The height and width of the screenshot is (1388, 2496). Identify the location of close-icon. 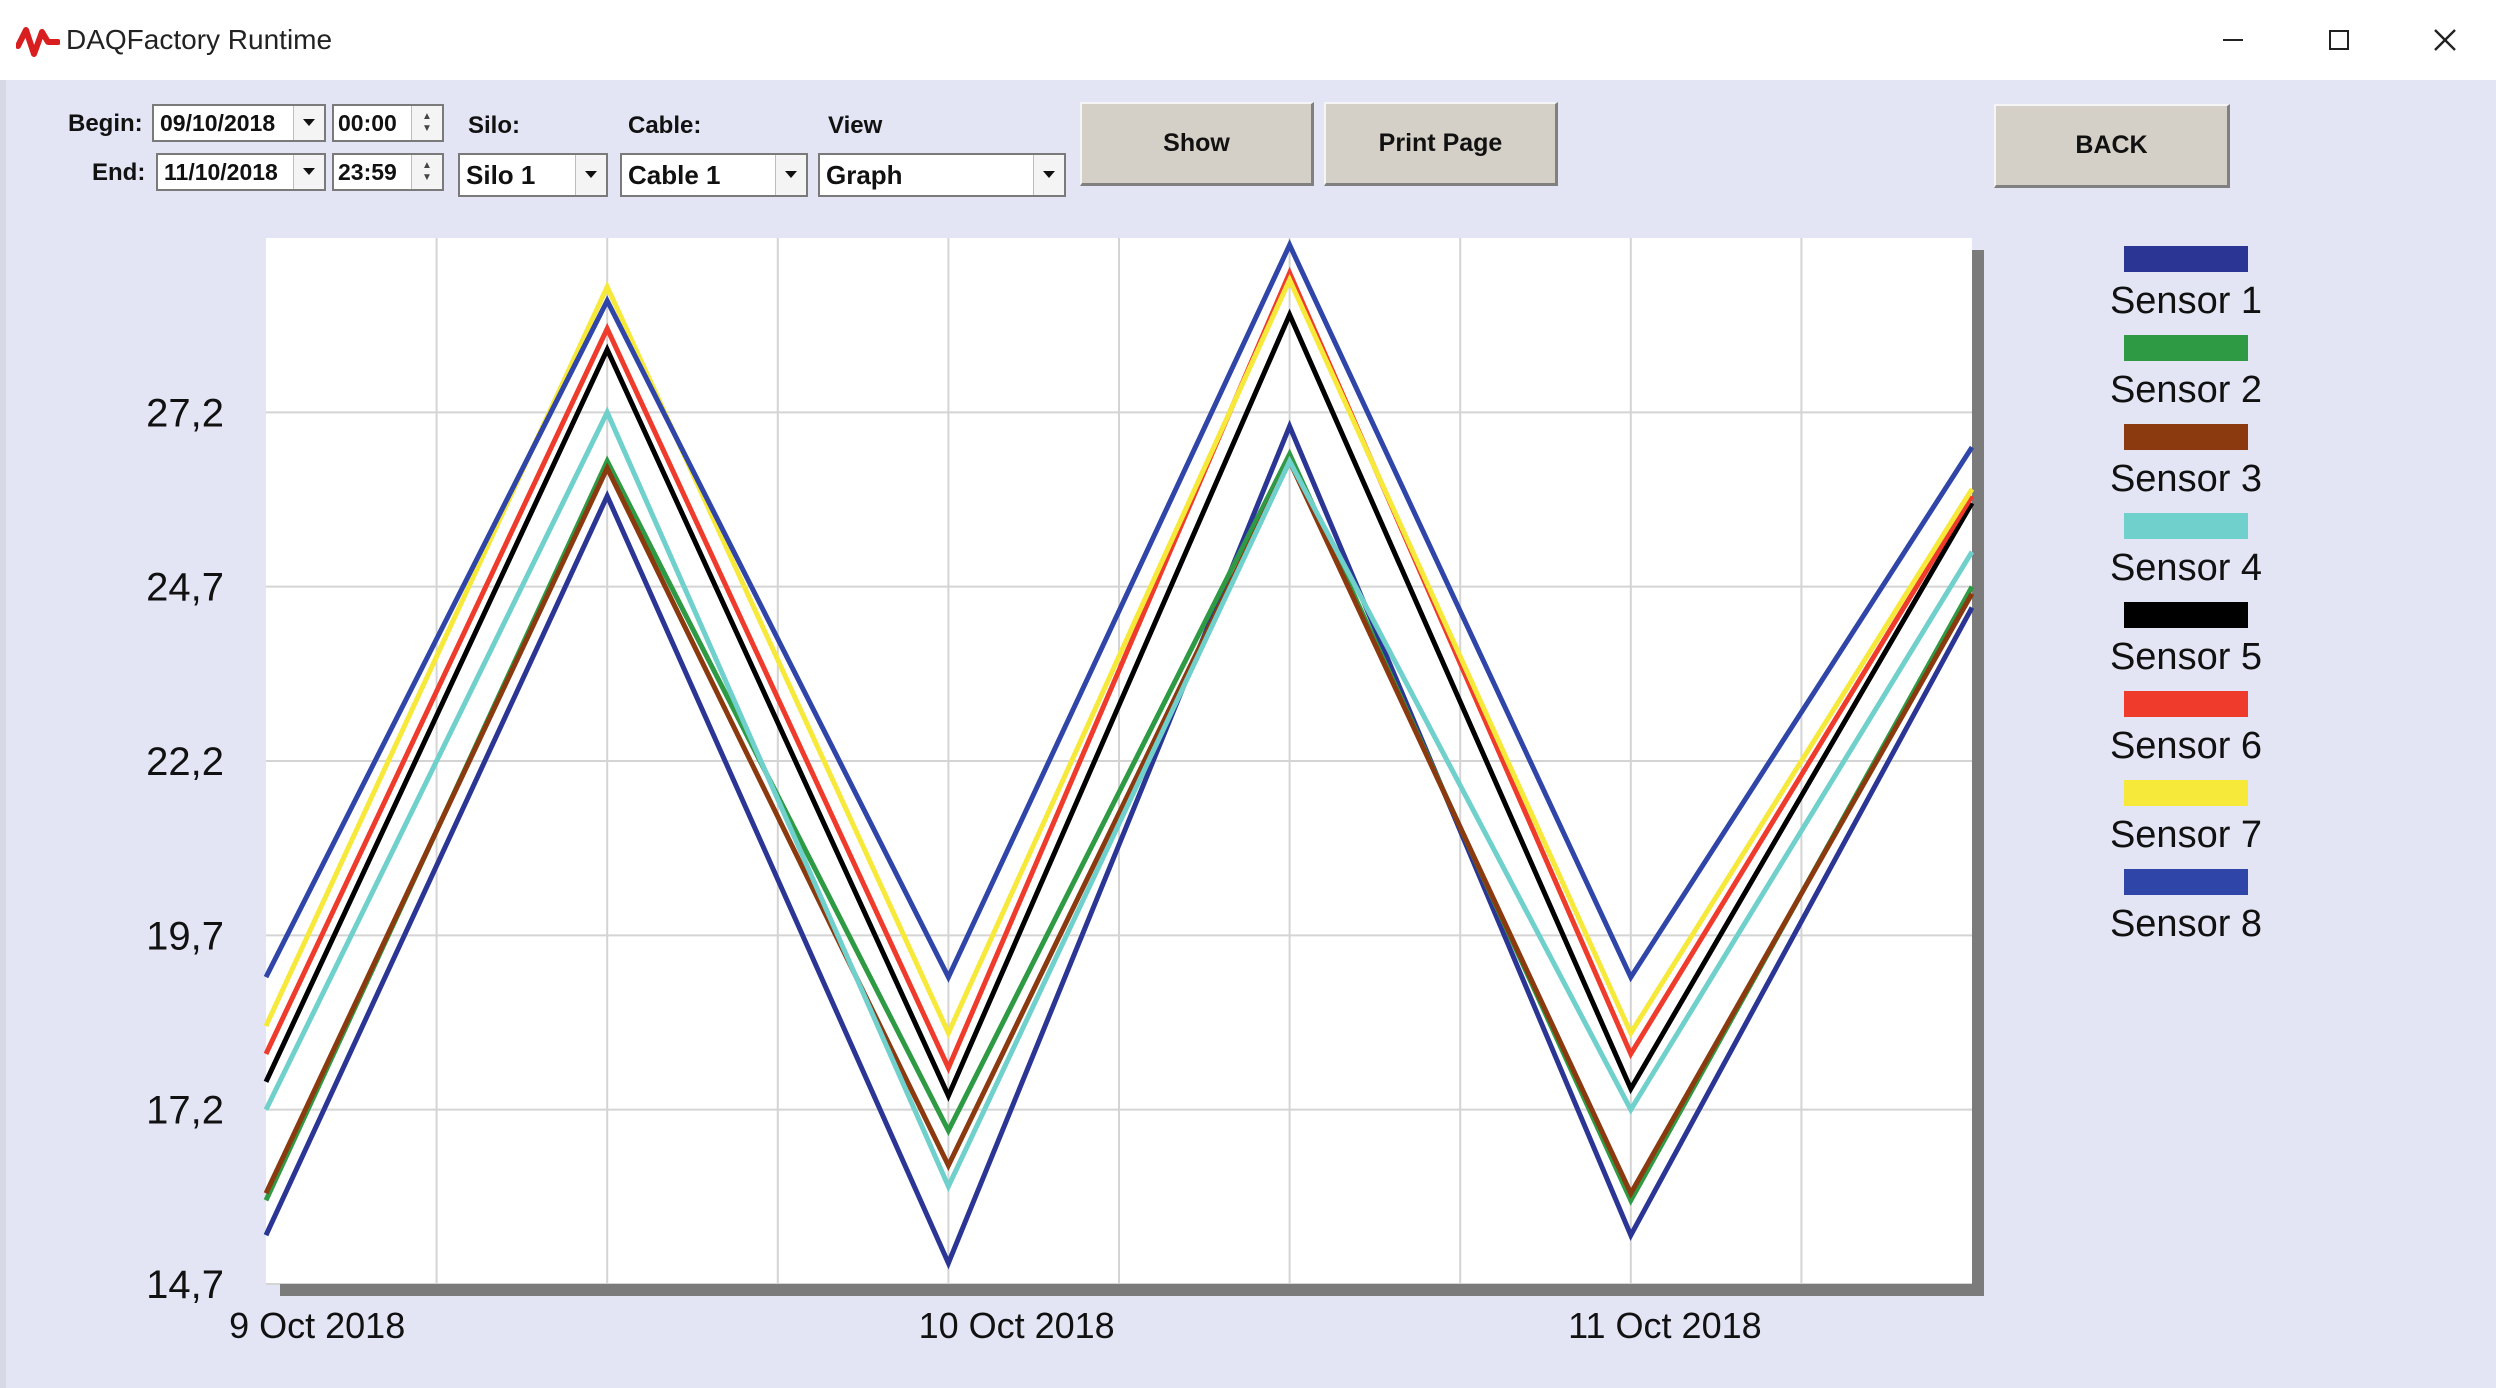
(2445, 40).